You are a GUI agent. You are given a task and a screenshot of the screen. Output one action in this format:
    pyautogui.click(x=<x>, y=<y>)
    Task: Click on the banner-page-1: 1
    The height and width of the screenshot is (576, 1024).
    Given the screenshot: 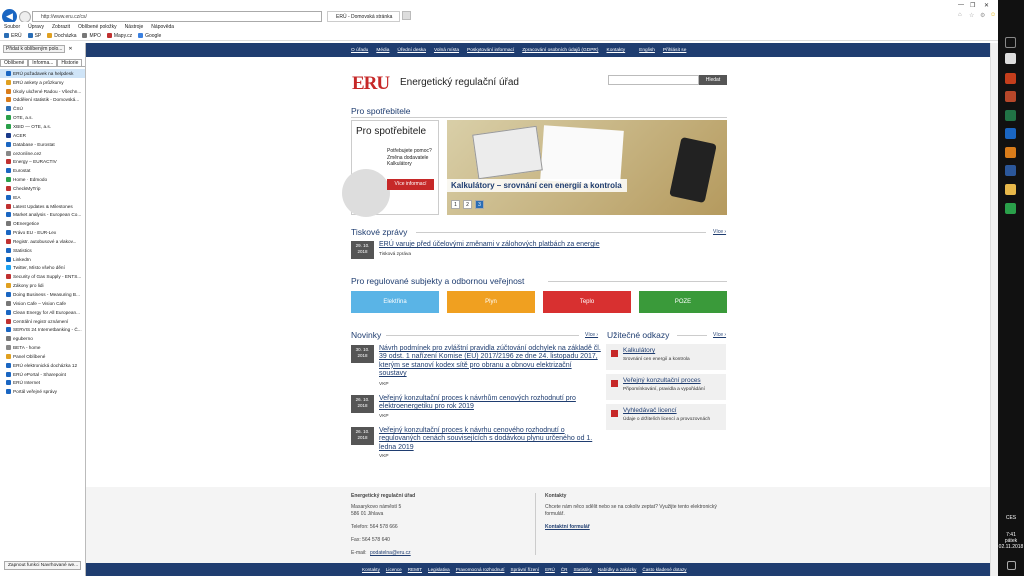 What is the action you would take?
    pyautogui.click(x=455, y=204)
    